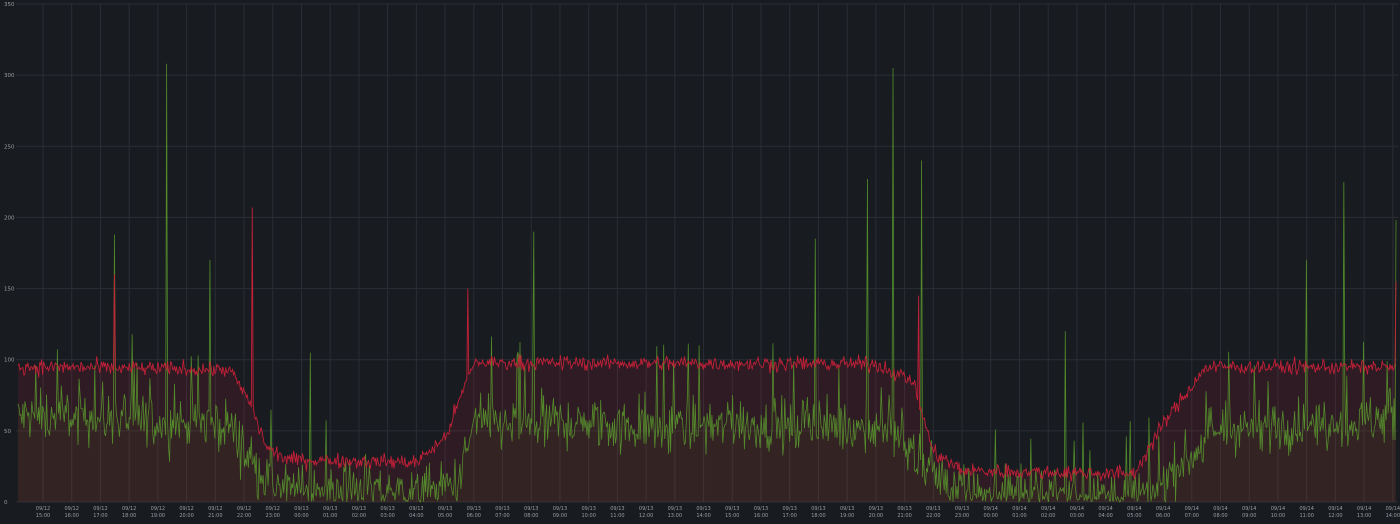  I want to click on x-tick-label: 09/12 17:00, so click(100, 512).